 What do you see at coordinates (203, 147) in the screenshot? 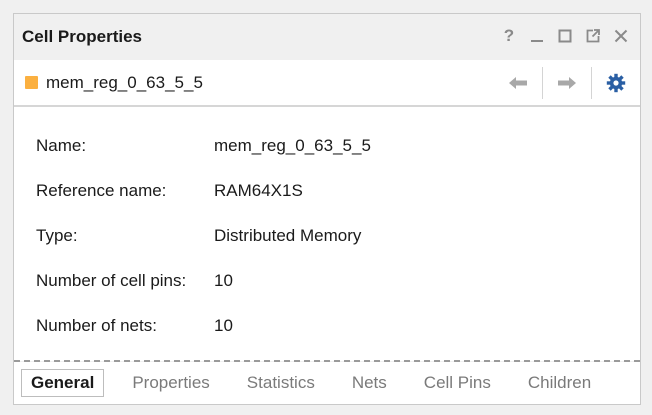
I see `property-row-name: Name: mem_reg_0_63_5_5` at bounding box center [203, 147].